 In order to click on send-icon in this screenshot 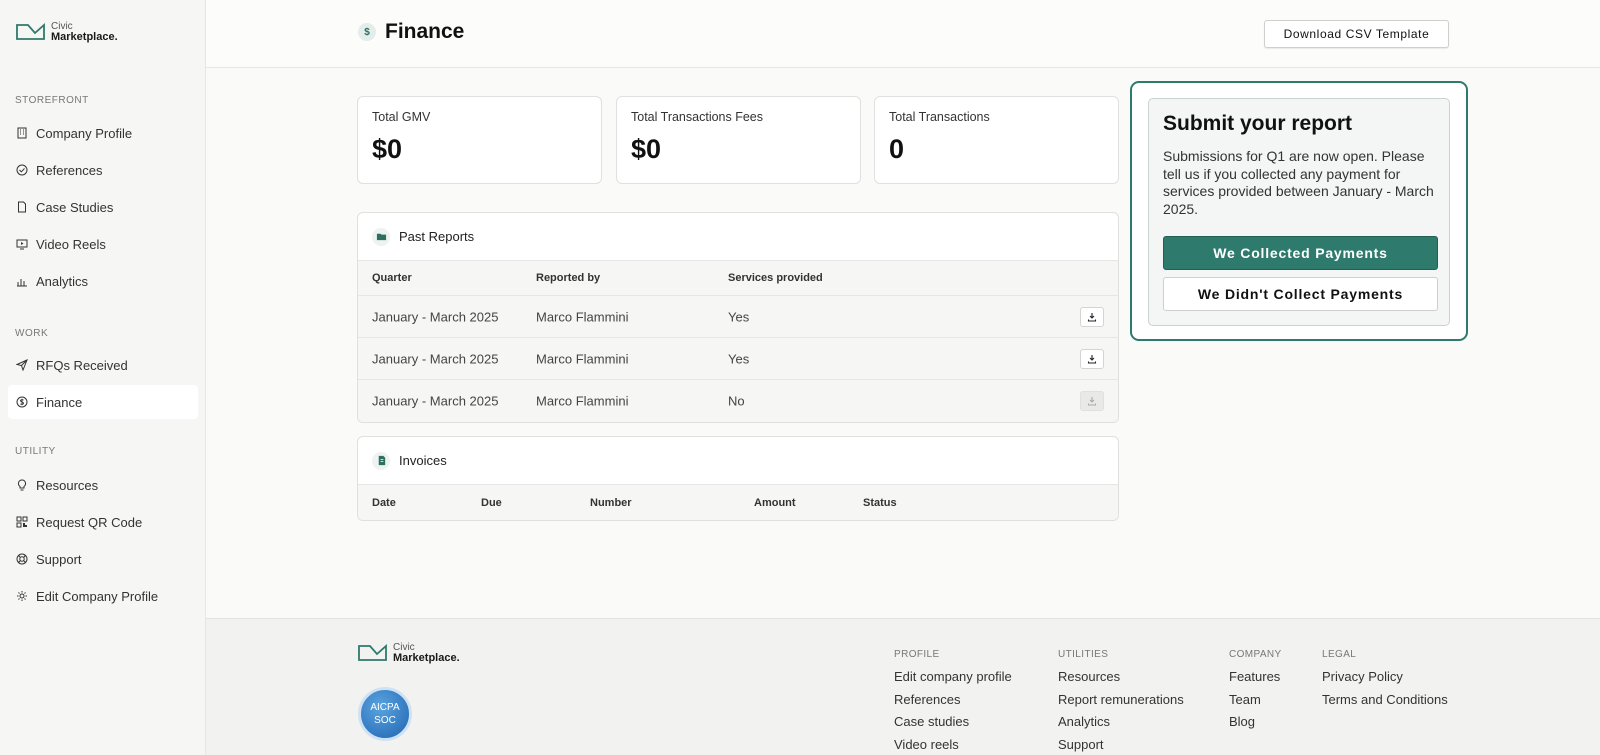, I will do `click(22, 365)`.